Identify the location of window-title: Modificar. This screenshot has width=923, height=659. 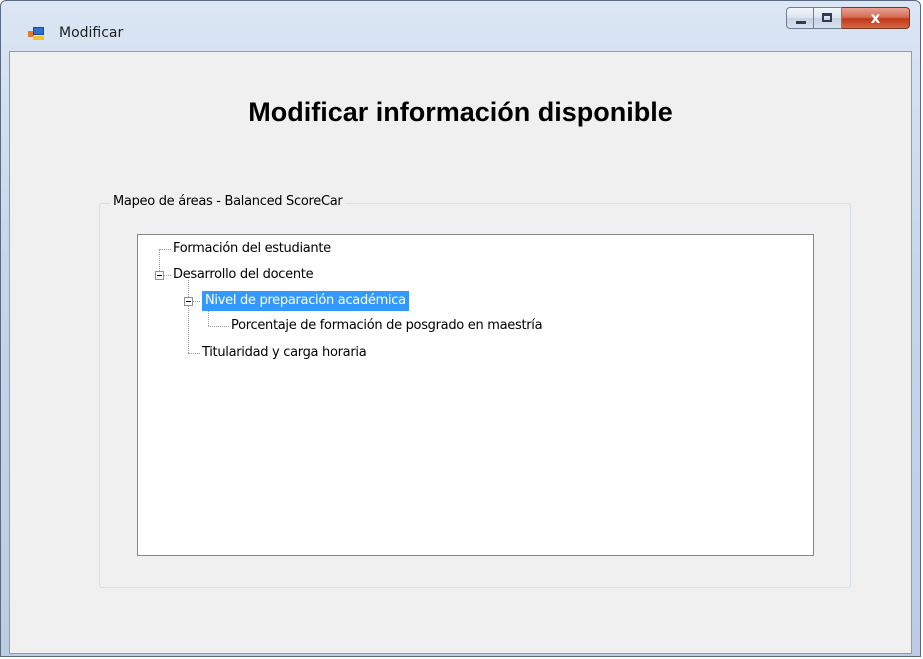
(91, 33).